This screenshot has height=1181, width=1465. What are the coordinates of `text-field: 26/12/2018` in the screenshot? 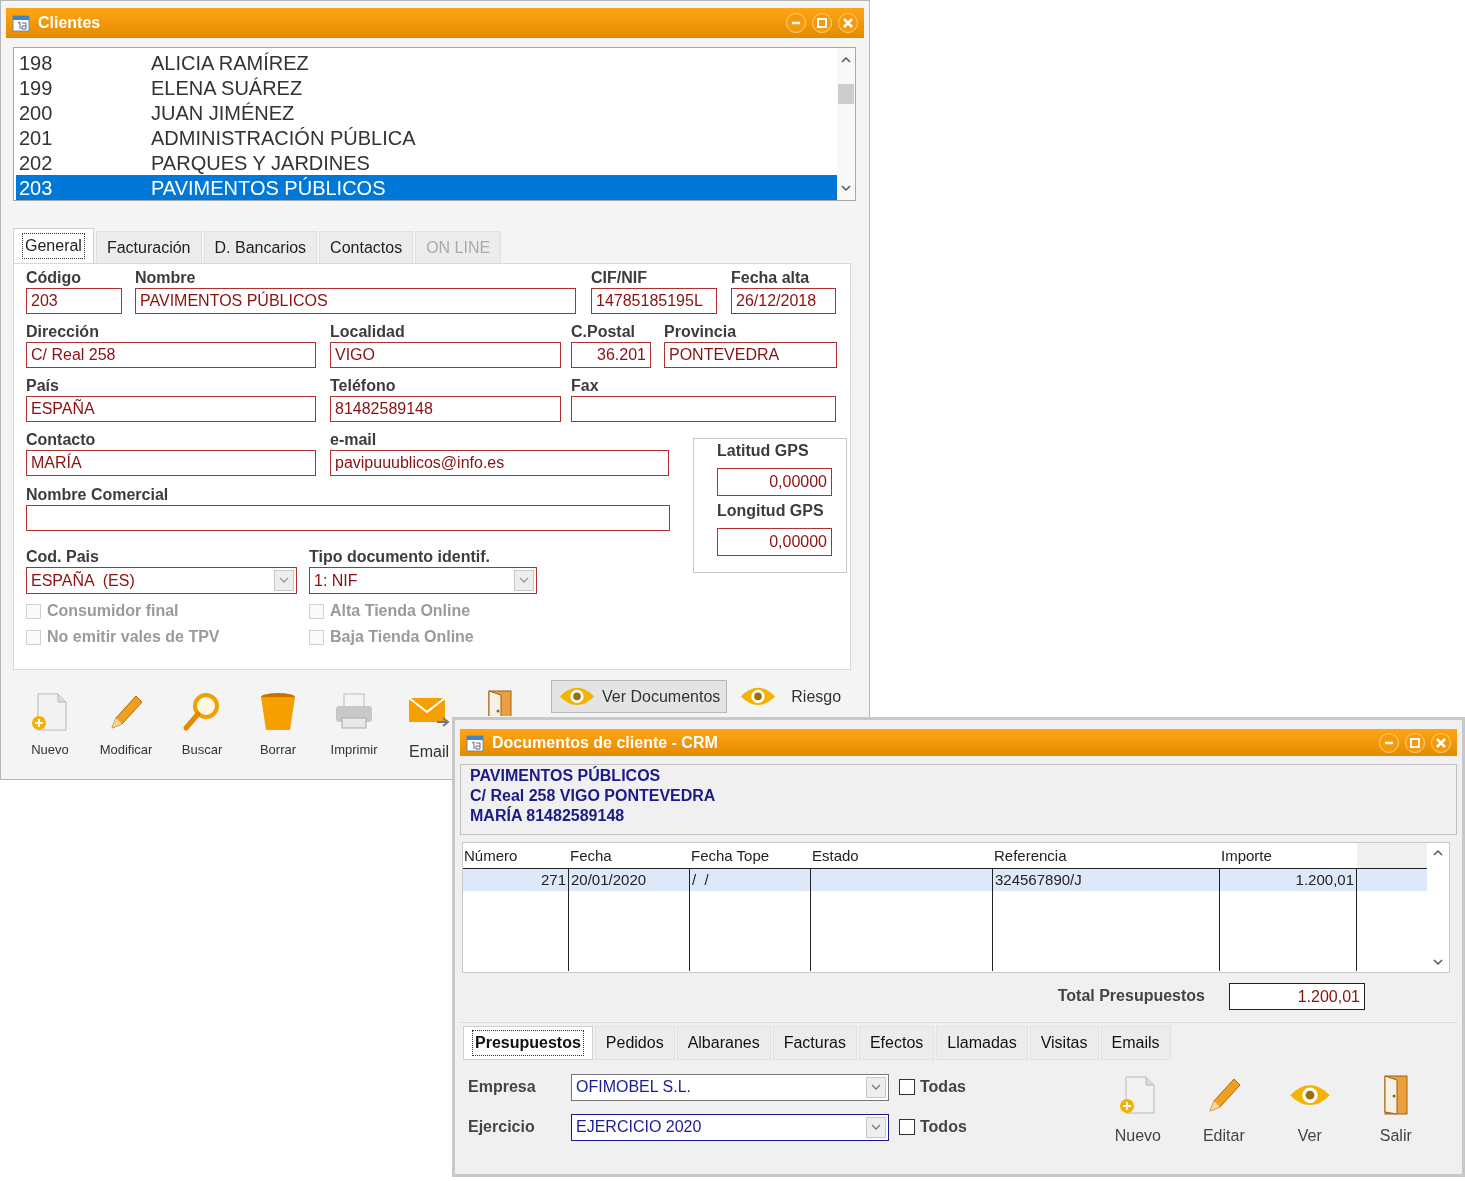 It's located at (783, 301).